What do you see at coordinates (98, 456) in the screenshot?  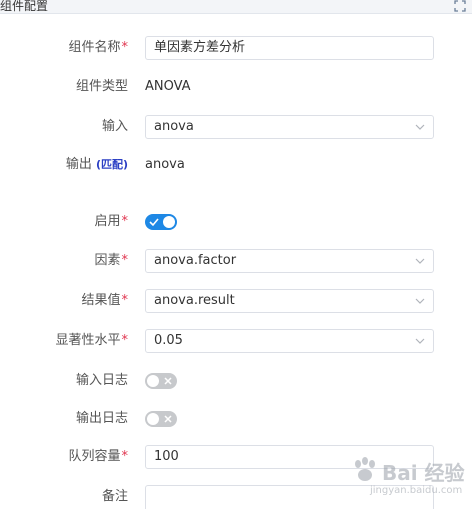 I see `queue-capacity-label: 队列容量*` at bounding box center [98, 456].